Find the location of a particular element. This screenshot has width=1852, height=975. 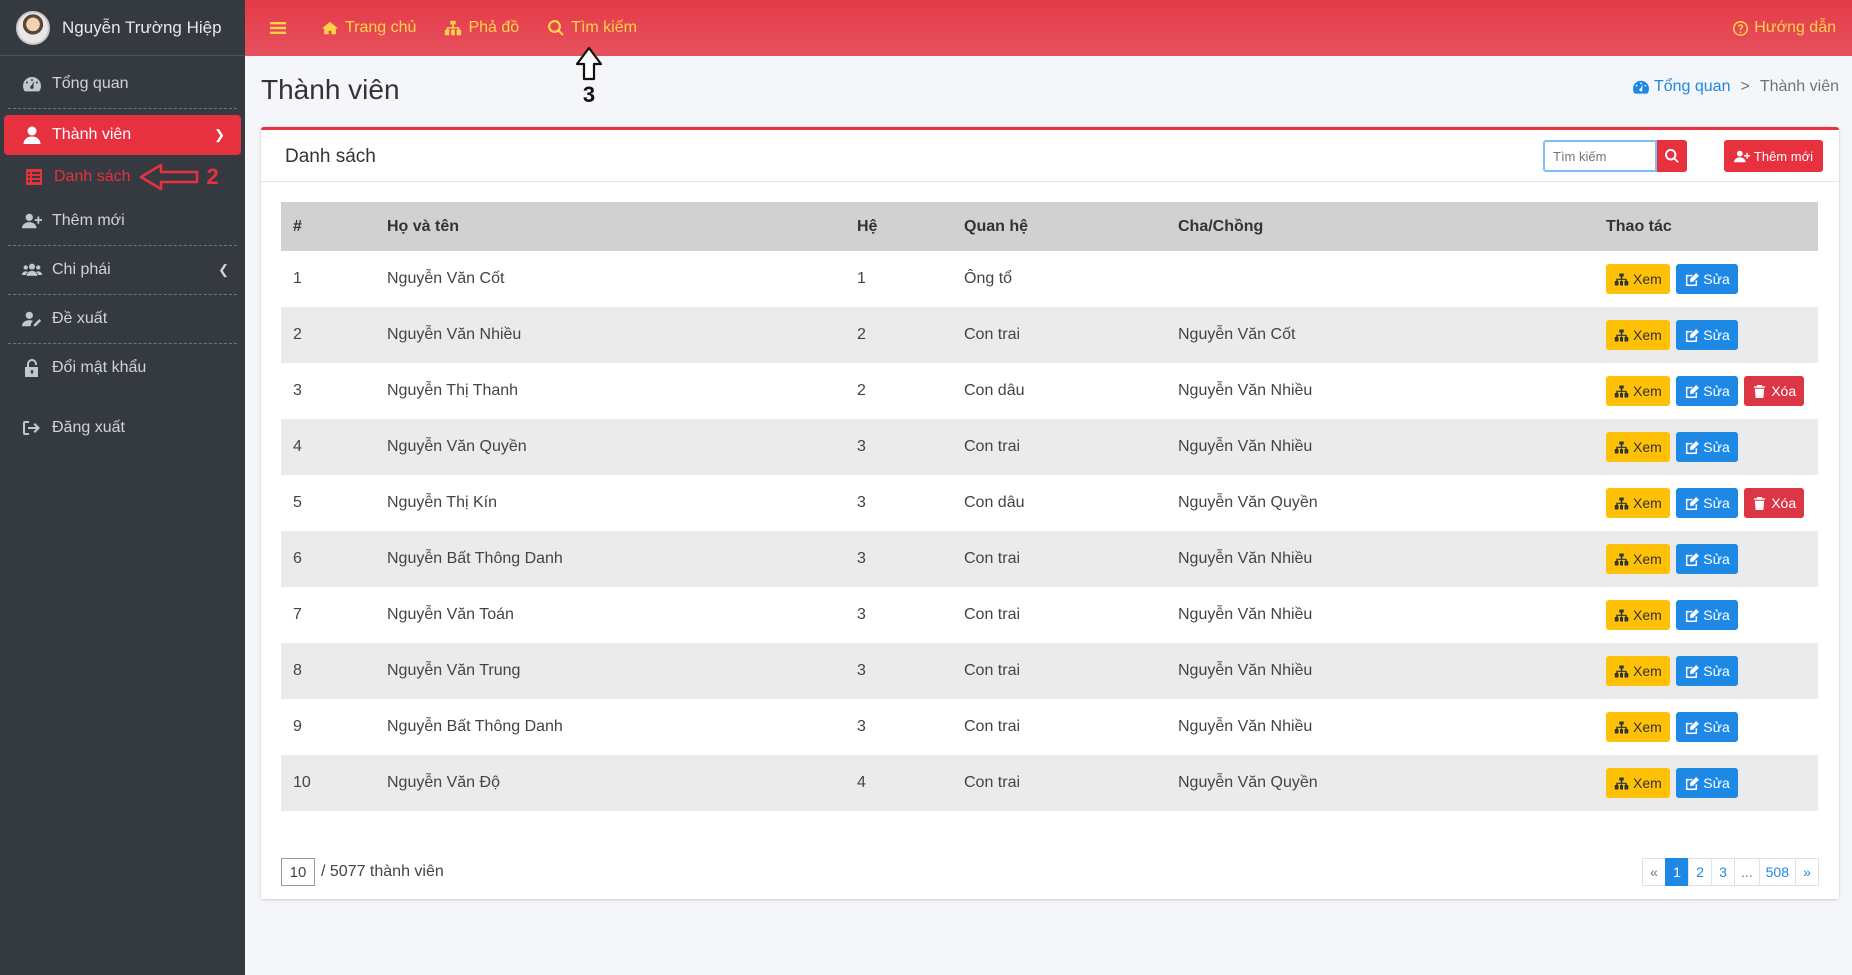

breadcrumb-home-link: Tổng quan is located at coordinates (1681, 87).